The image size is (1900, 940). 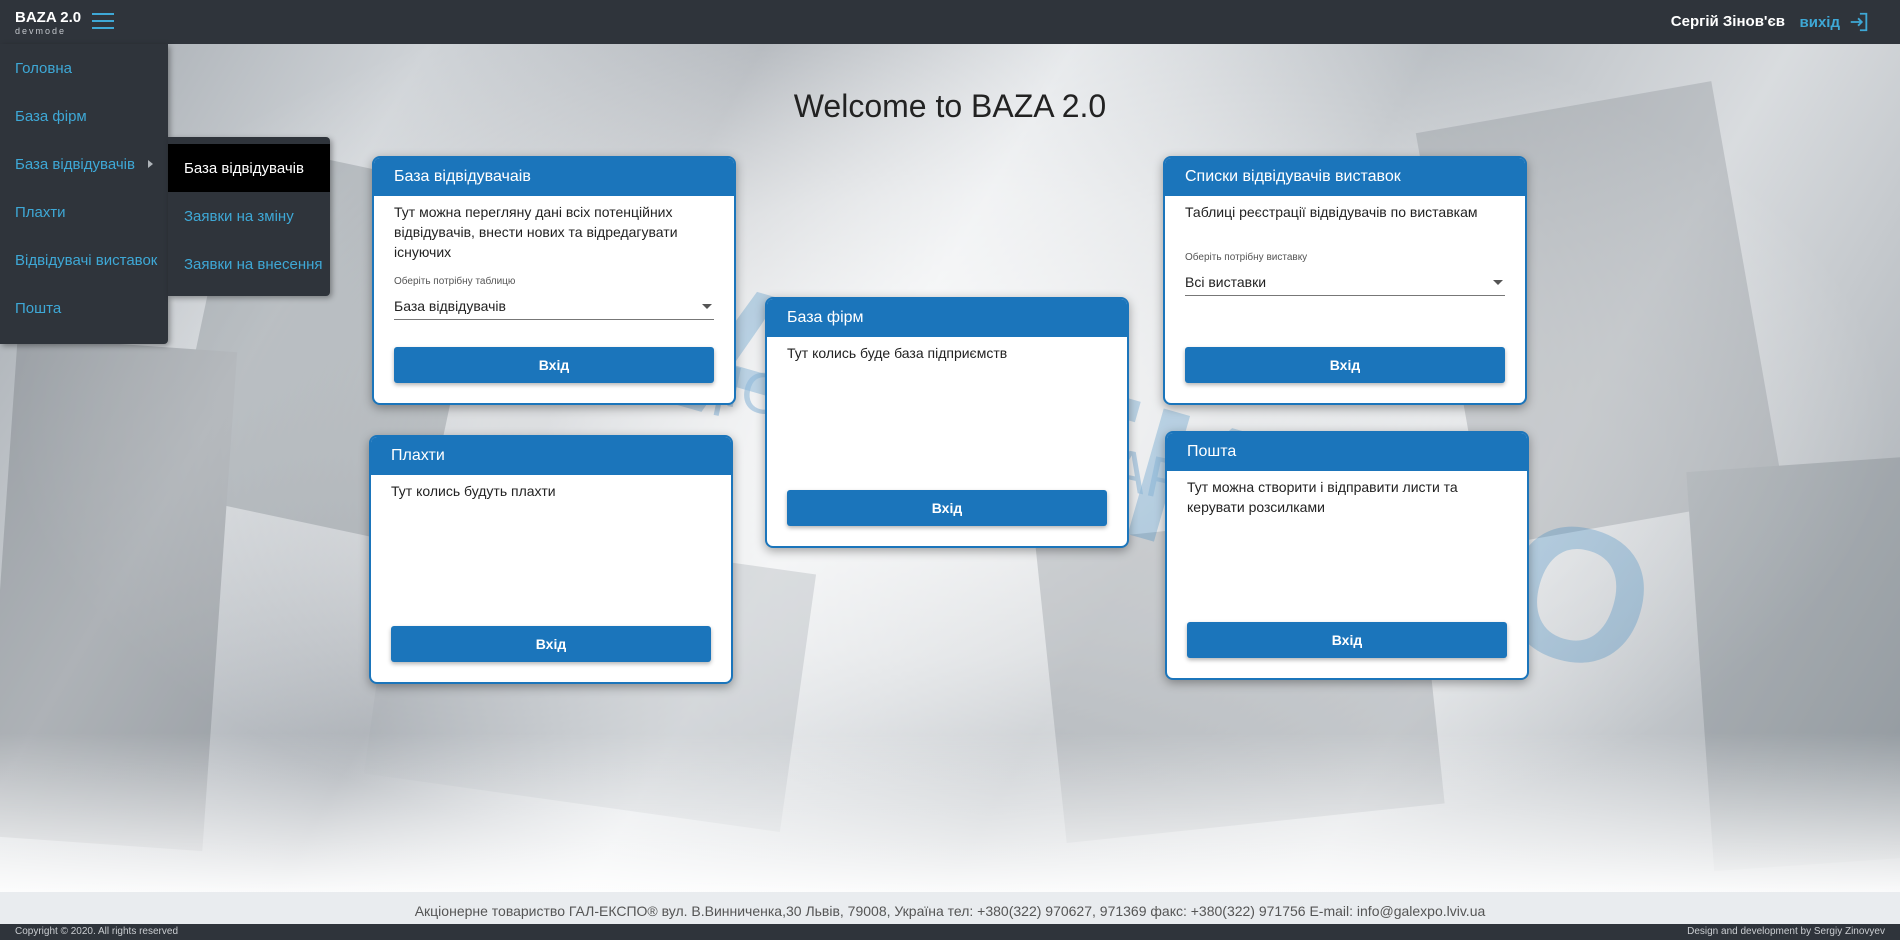 I want to click on logout-icon, so click(x=1859, y=22).